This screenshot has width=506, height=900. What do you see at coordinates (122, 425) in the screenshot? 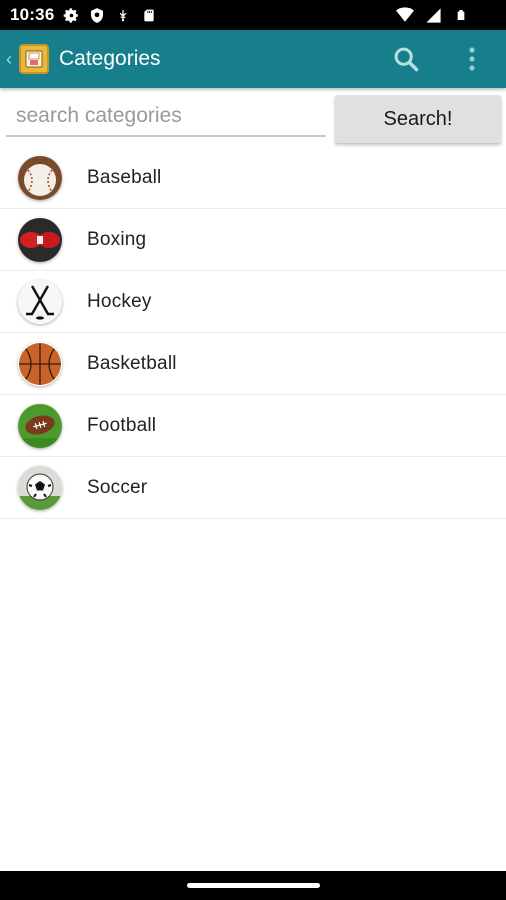
I see `list-item-label: Football` at bounding box center [122, 425].